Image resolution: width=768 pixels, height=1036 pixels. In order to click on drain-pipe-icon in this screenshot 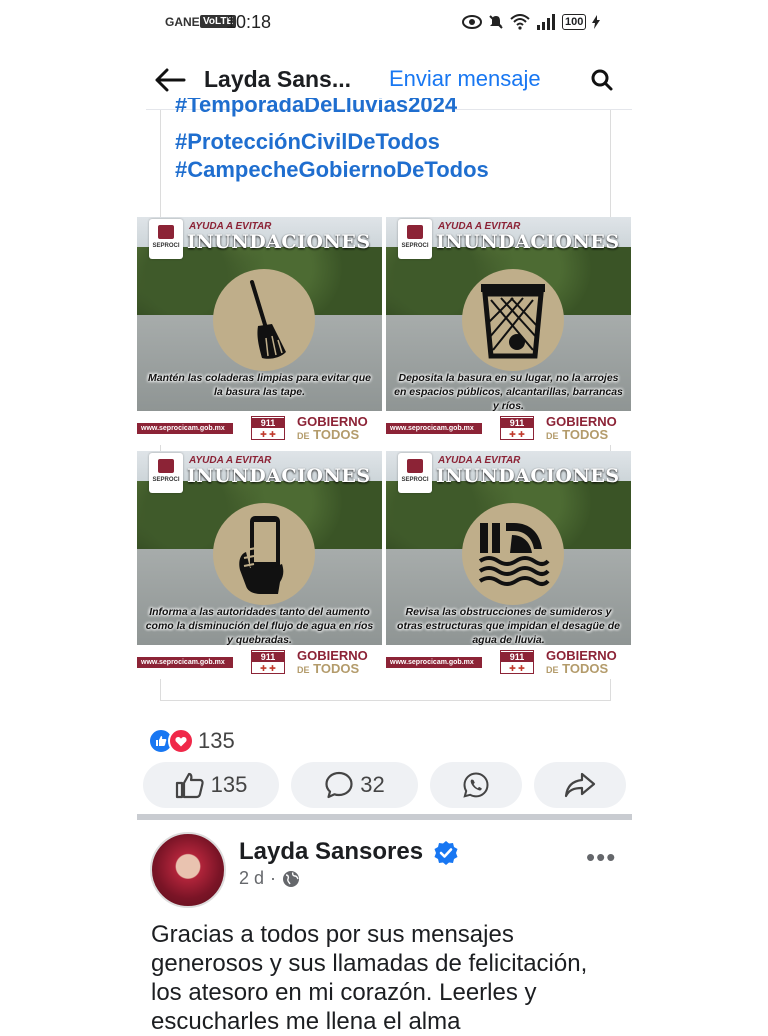, I will do `click(513, 554)`.